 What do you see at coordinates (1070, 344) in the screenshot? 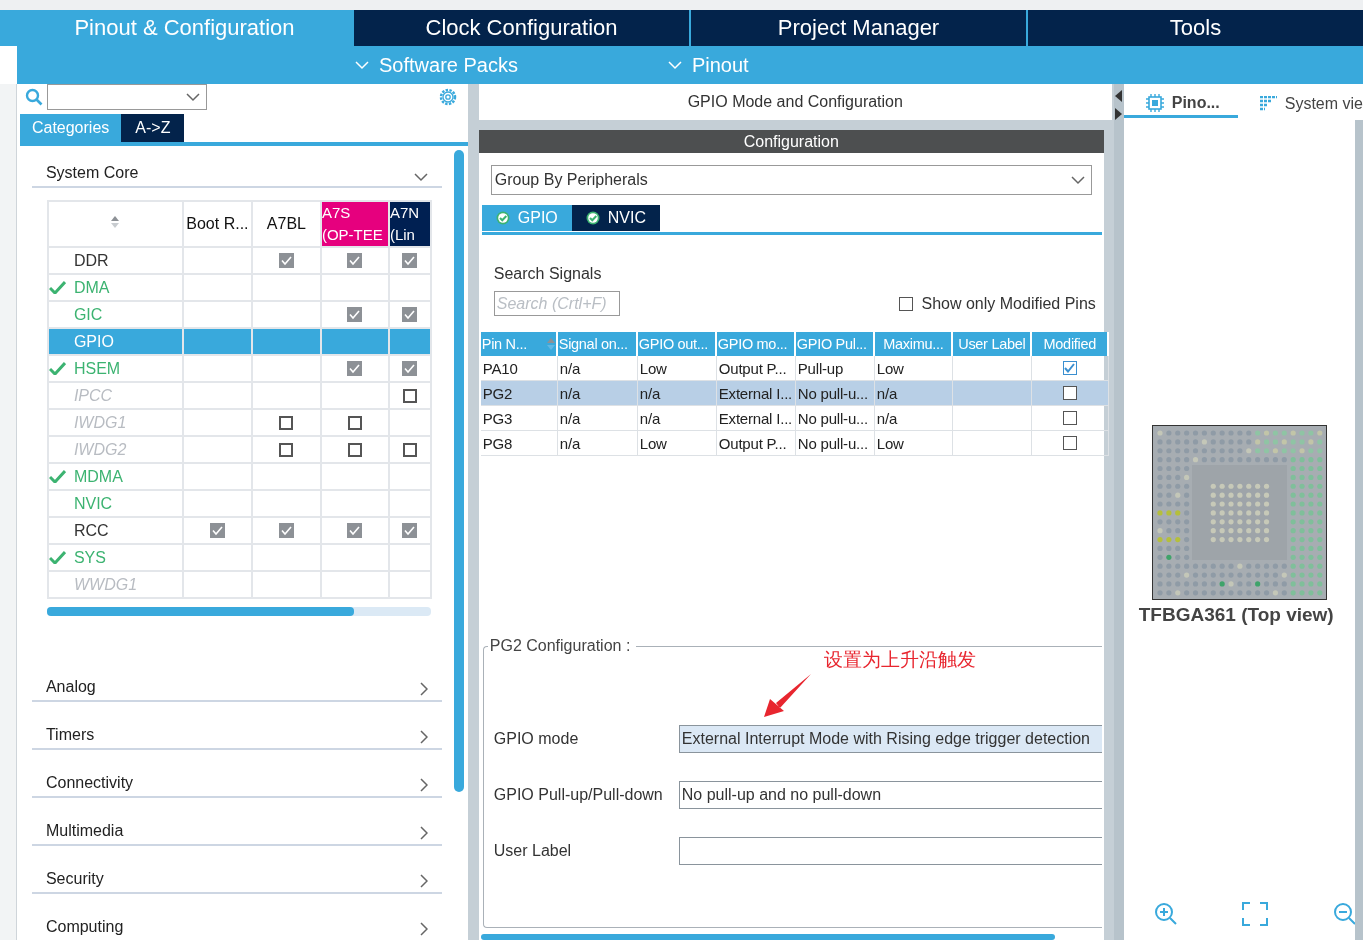
I see `column-header: Modified` at bounding box center [1070, 344].